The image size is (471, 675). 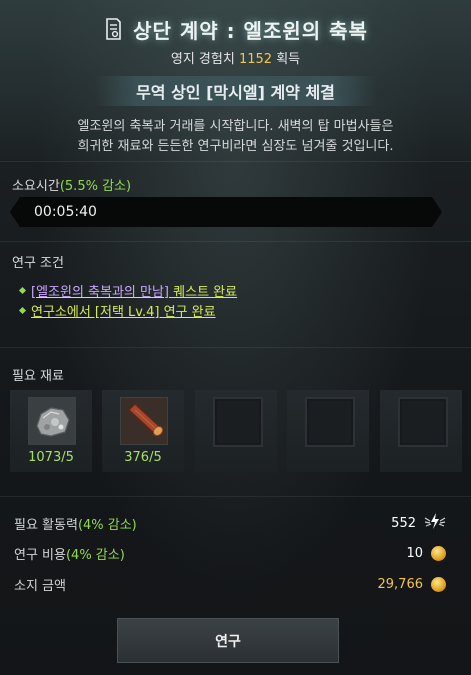 What do you see at coordinates (235, 126) in the screenshot?
I see `description-line-1: 엘조윈의 축복과 거래를 시작합니다. 새벽의 탑 마법사들은` at bounding box center [235, 126].